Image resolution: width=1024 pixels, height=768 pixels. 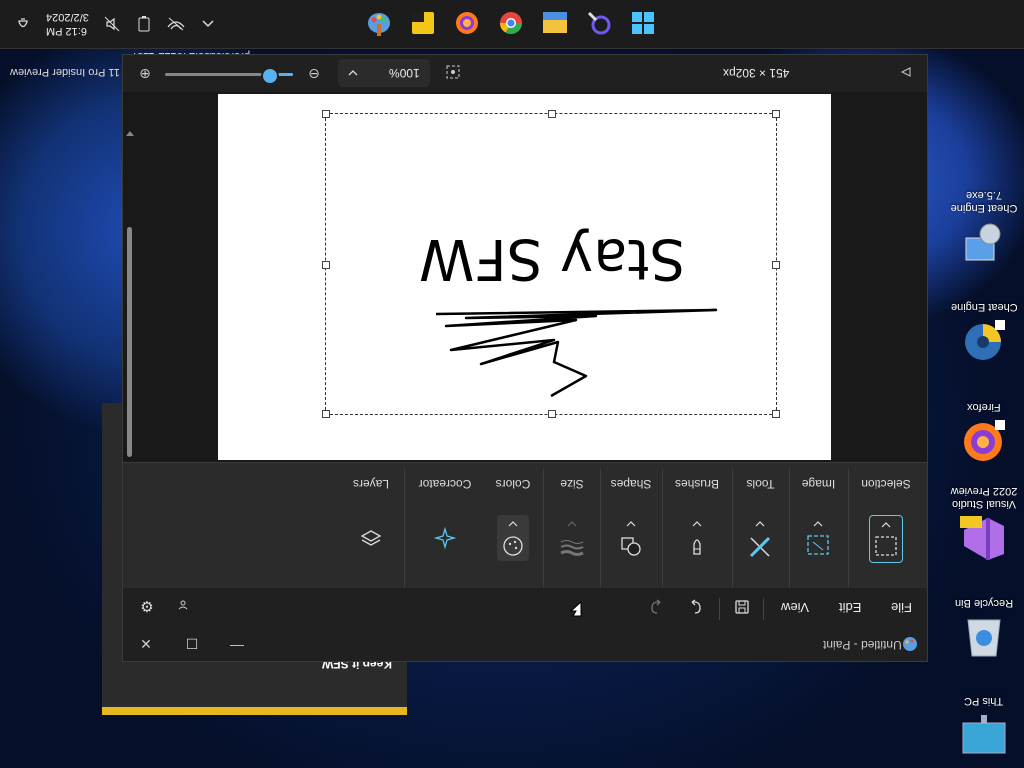 I want to click on wifi-off-icon, so click(x=176, y=24).